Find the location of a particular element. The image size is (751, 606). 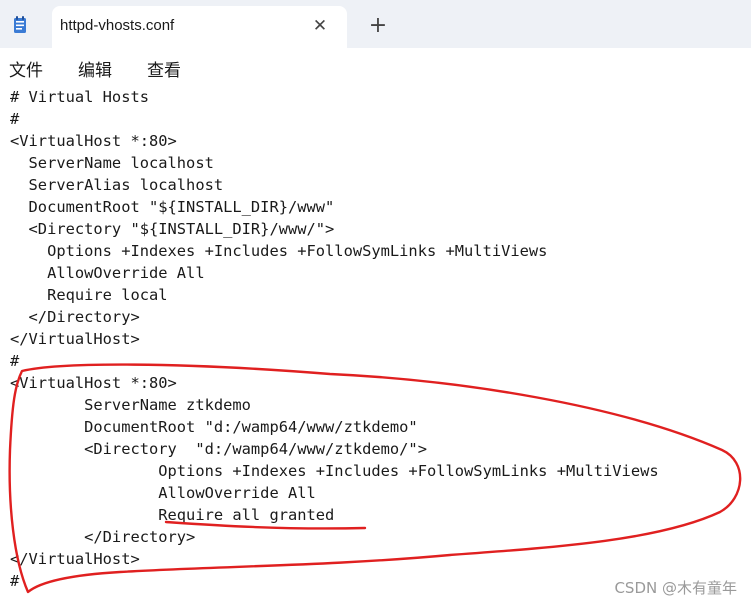

code-line: # Virtual Hosts is located at coordinates (79, 97).